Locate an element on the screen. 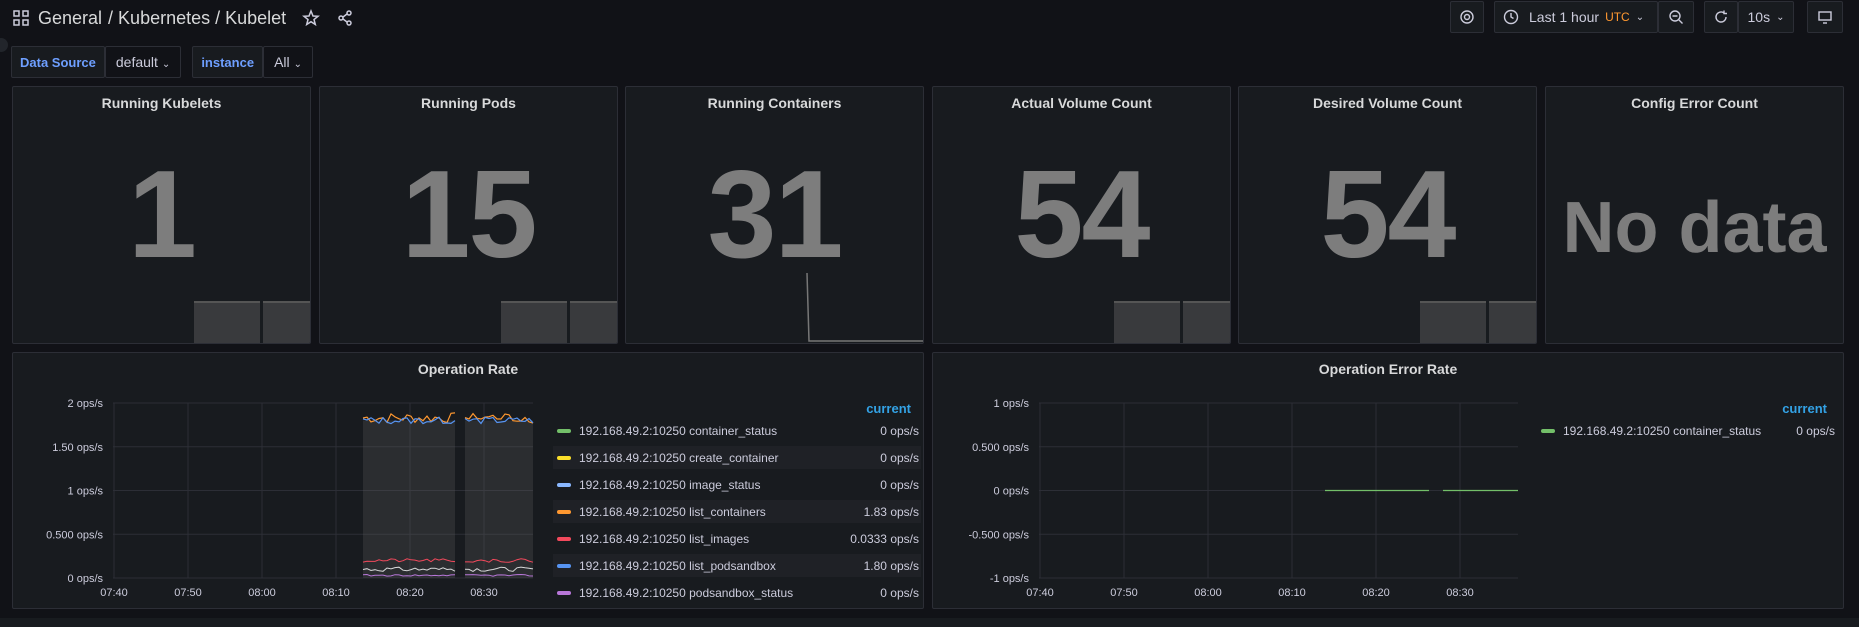 The width and height of the screenshot is (1859, 627). refresh-interval-picker: 10s ⌄ is located at coordinates (1766, 17).